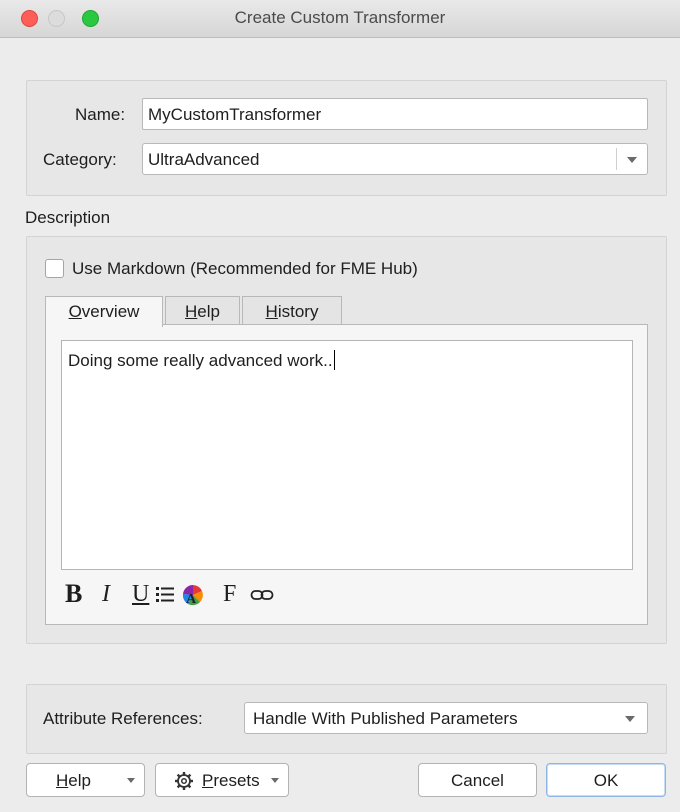 This screenshot has height=812, width=680. Describe the element at coordinates (75, 311) in the screenshot. I see `tab-overview-mnemonic: O` at that location.